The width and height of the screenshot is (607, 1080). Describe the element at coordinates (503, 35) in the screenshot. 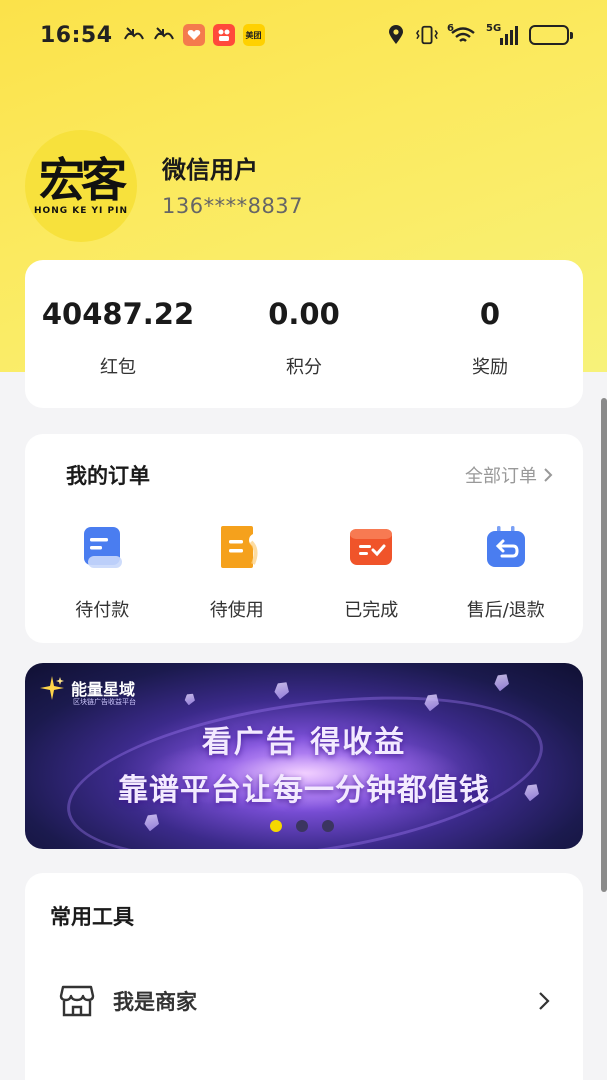

I see `signal-icon: 5G` at that location.